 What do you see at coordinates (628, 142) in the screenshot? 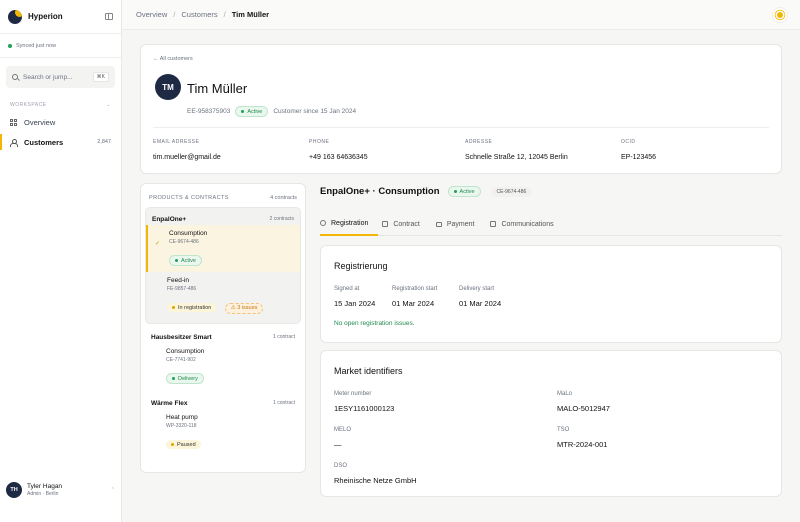
I see `field-label: OCID` at bounding box center [628, 142].